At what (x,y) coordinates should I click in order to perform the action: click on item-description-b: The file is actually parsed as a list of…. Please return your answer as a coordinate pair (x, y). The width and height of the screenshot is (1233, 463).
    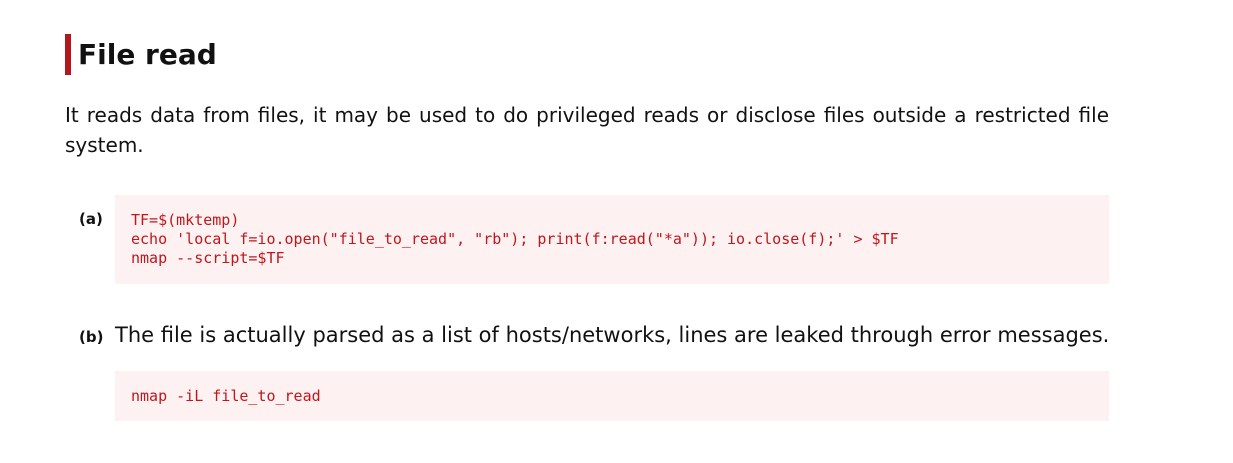
    Looking at the image, I should click on (612, 335).